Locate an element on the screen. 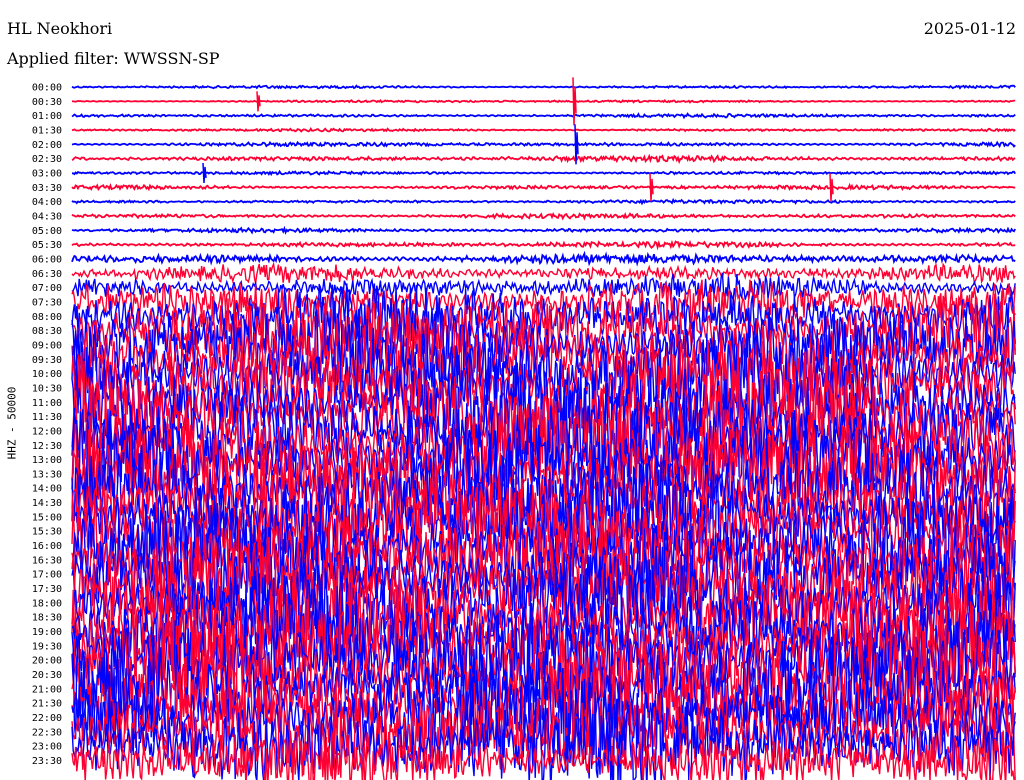  time-tick-label: 10:00 is located at coordinates (47, 374).